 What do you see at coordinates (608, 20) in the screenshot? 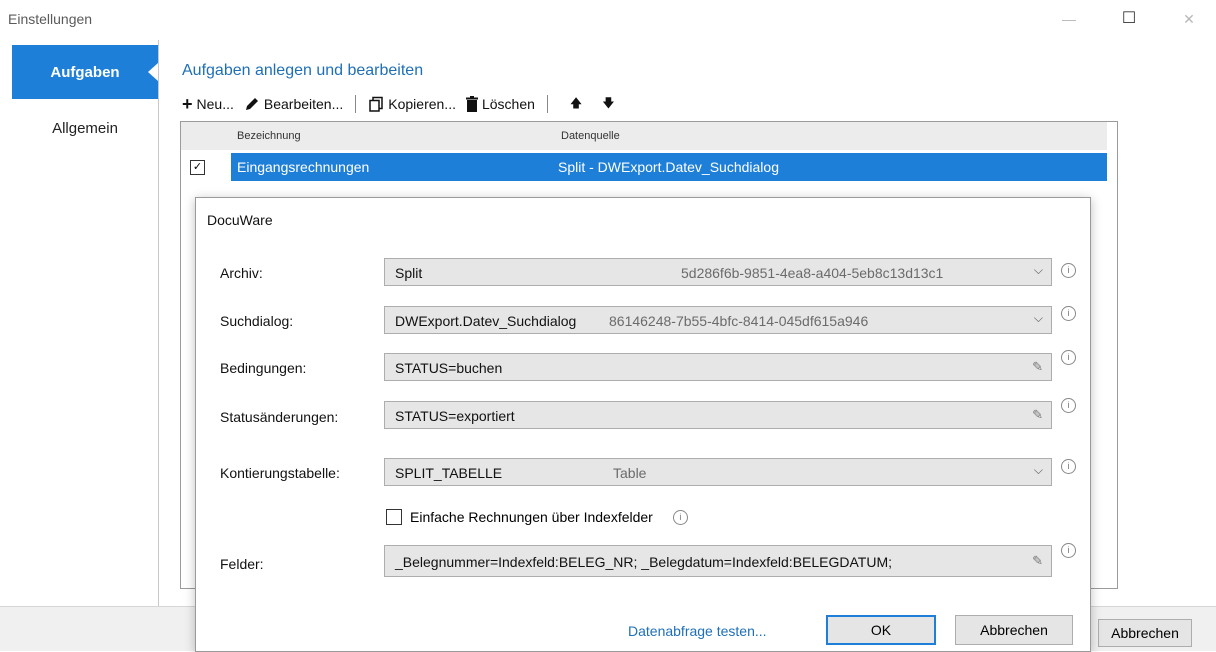
I see `title-bar` at bounding box center [608, 20].